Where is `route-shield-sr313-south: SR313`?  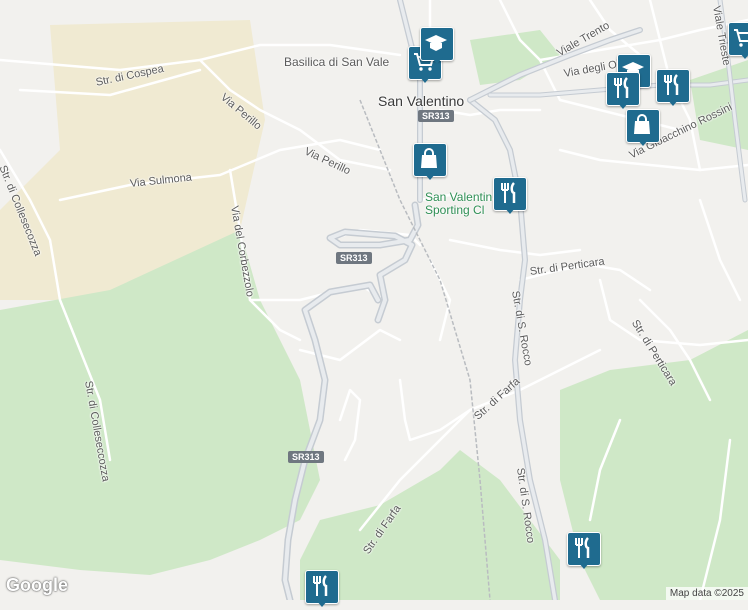 route-shield-sr313-south: SR313 is located at coordinates (306, 457).